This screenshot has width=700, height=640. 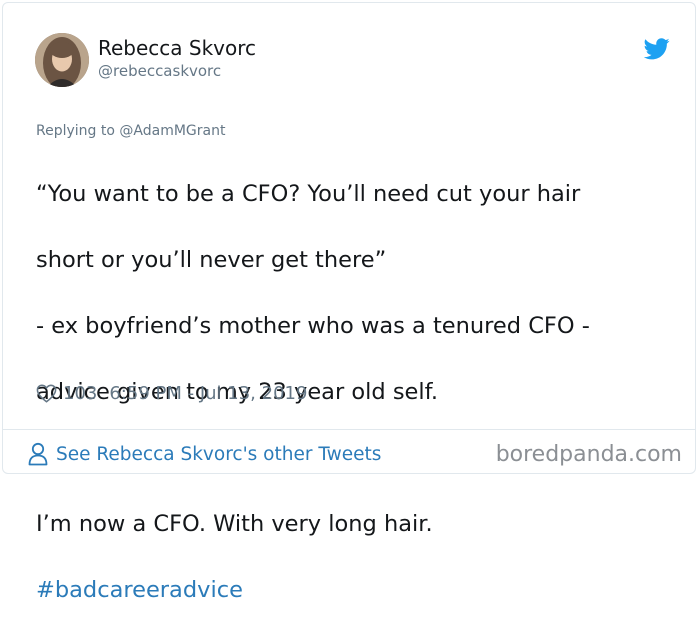 I want to click on person-icon, so click(x=38, y=454).